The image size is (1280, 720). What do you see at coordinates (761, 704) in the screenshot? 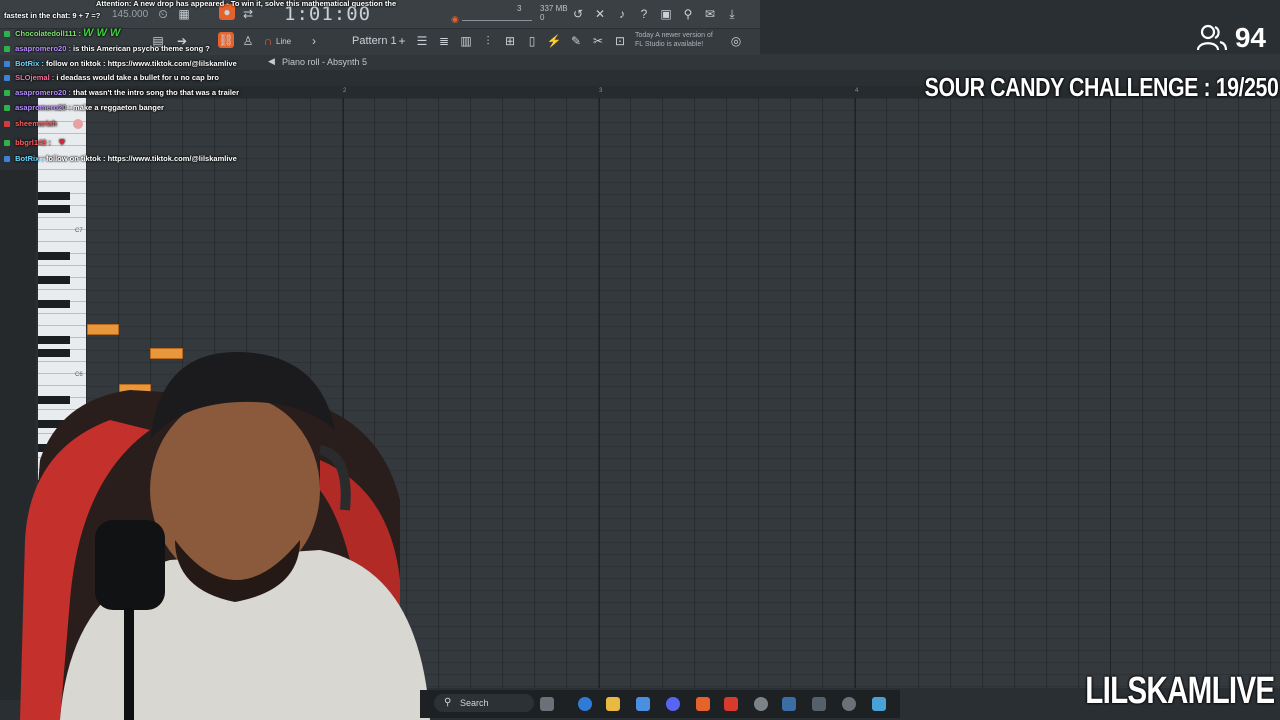
I see `obs-icon` at bounding box center [761, 704].